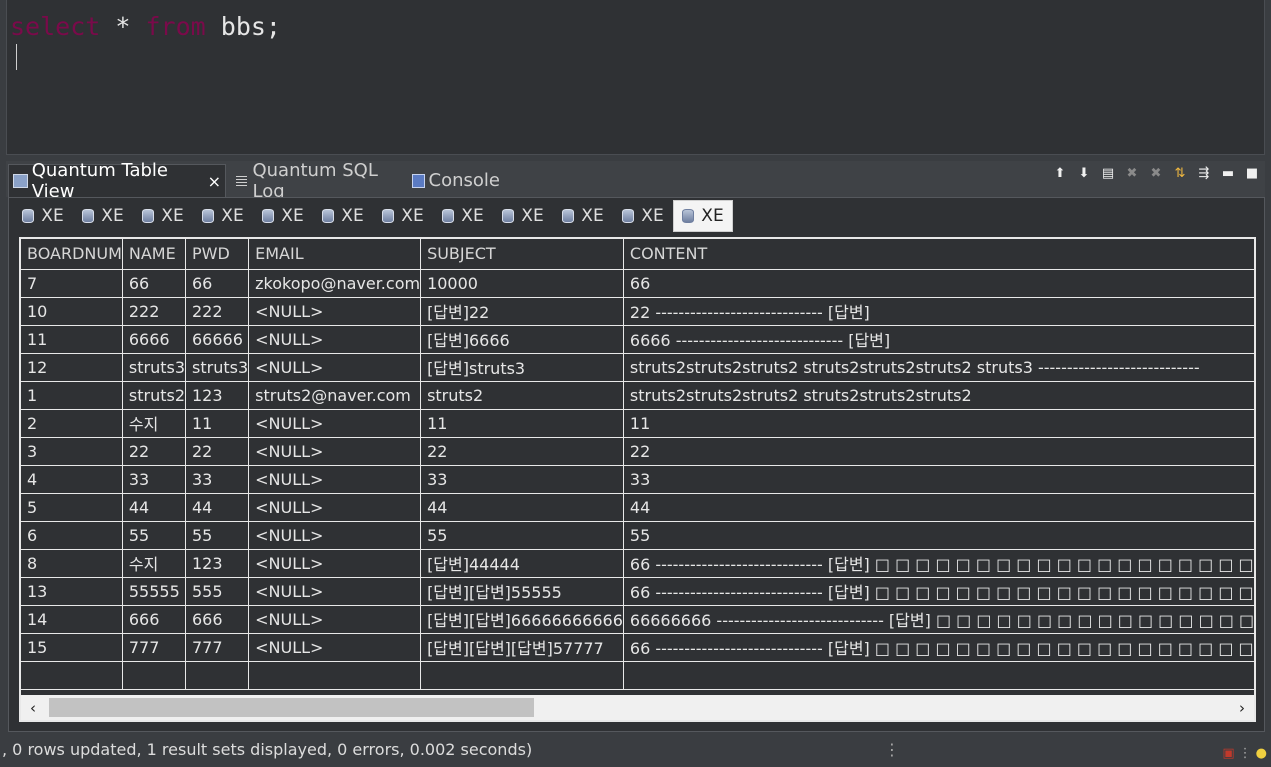 The height and width of the screenshot is (767, 1271). What do you see at coordinates (72, 254) in the screenshot?
I see `column-header: BOARDNUM` at bounding box center [72, 254].